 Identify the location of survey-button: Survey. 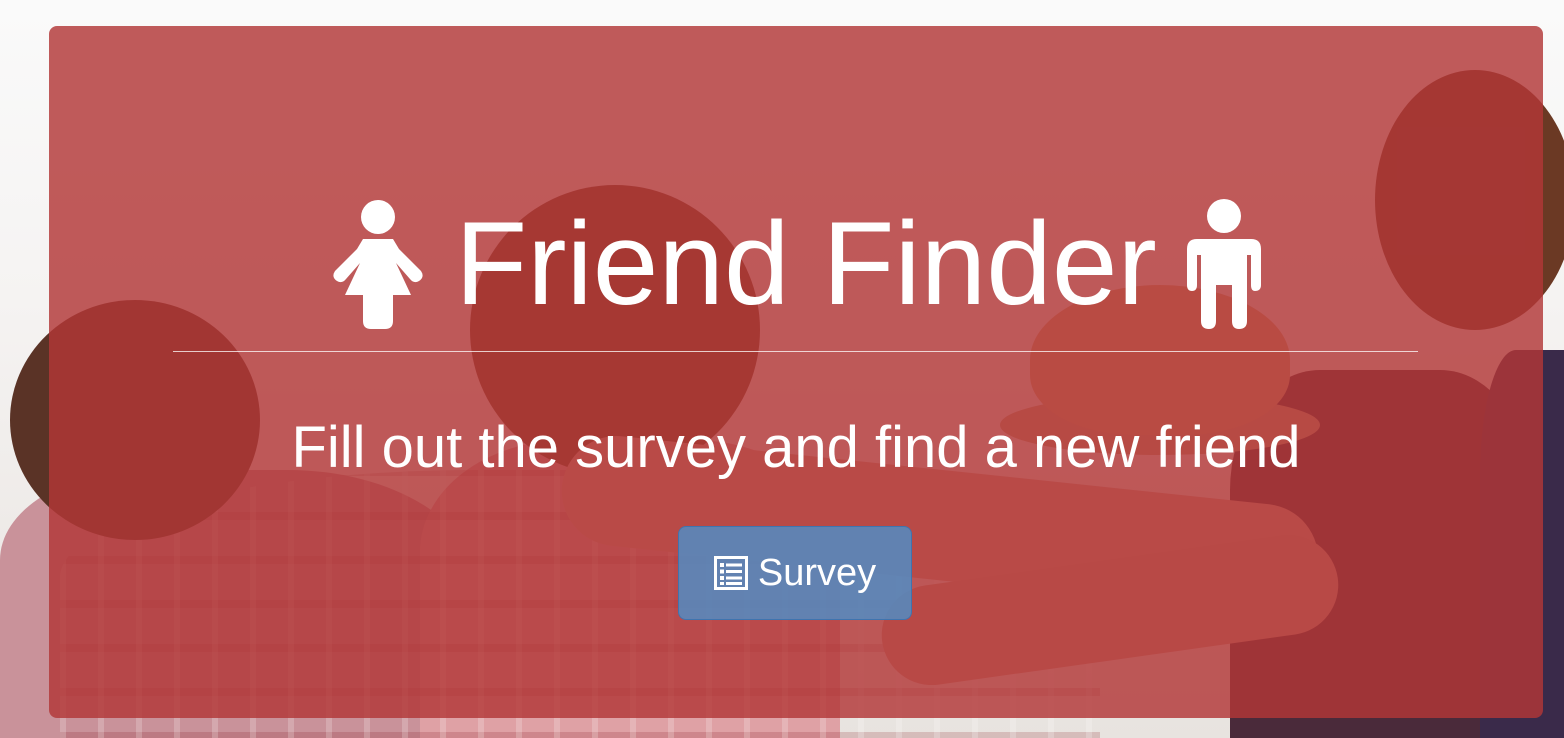
(795, 573).